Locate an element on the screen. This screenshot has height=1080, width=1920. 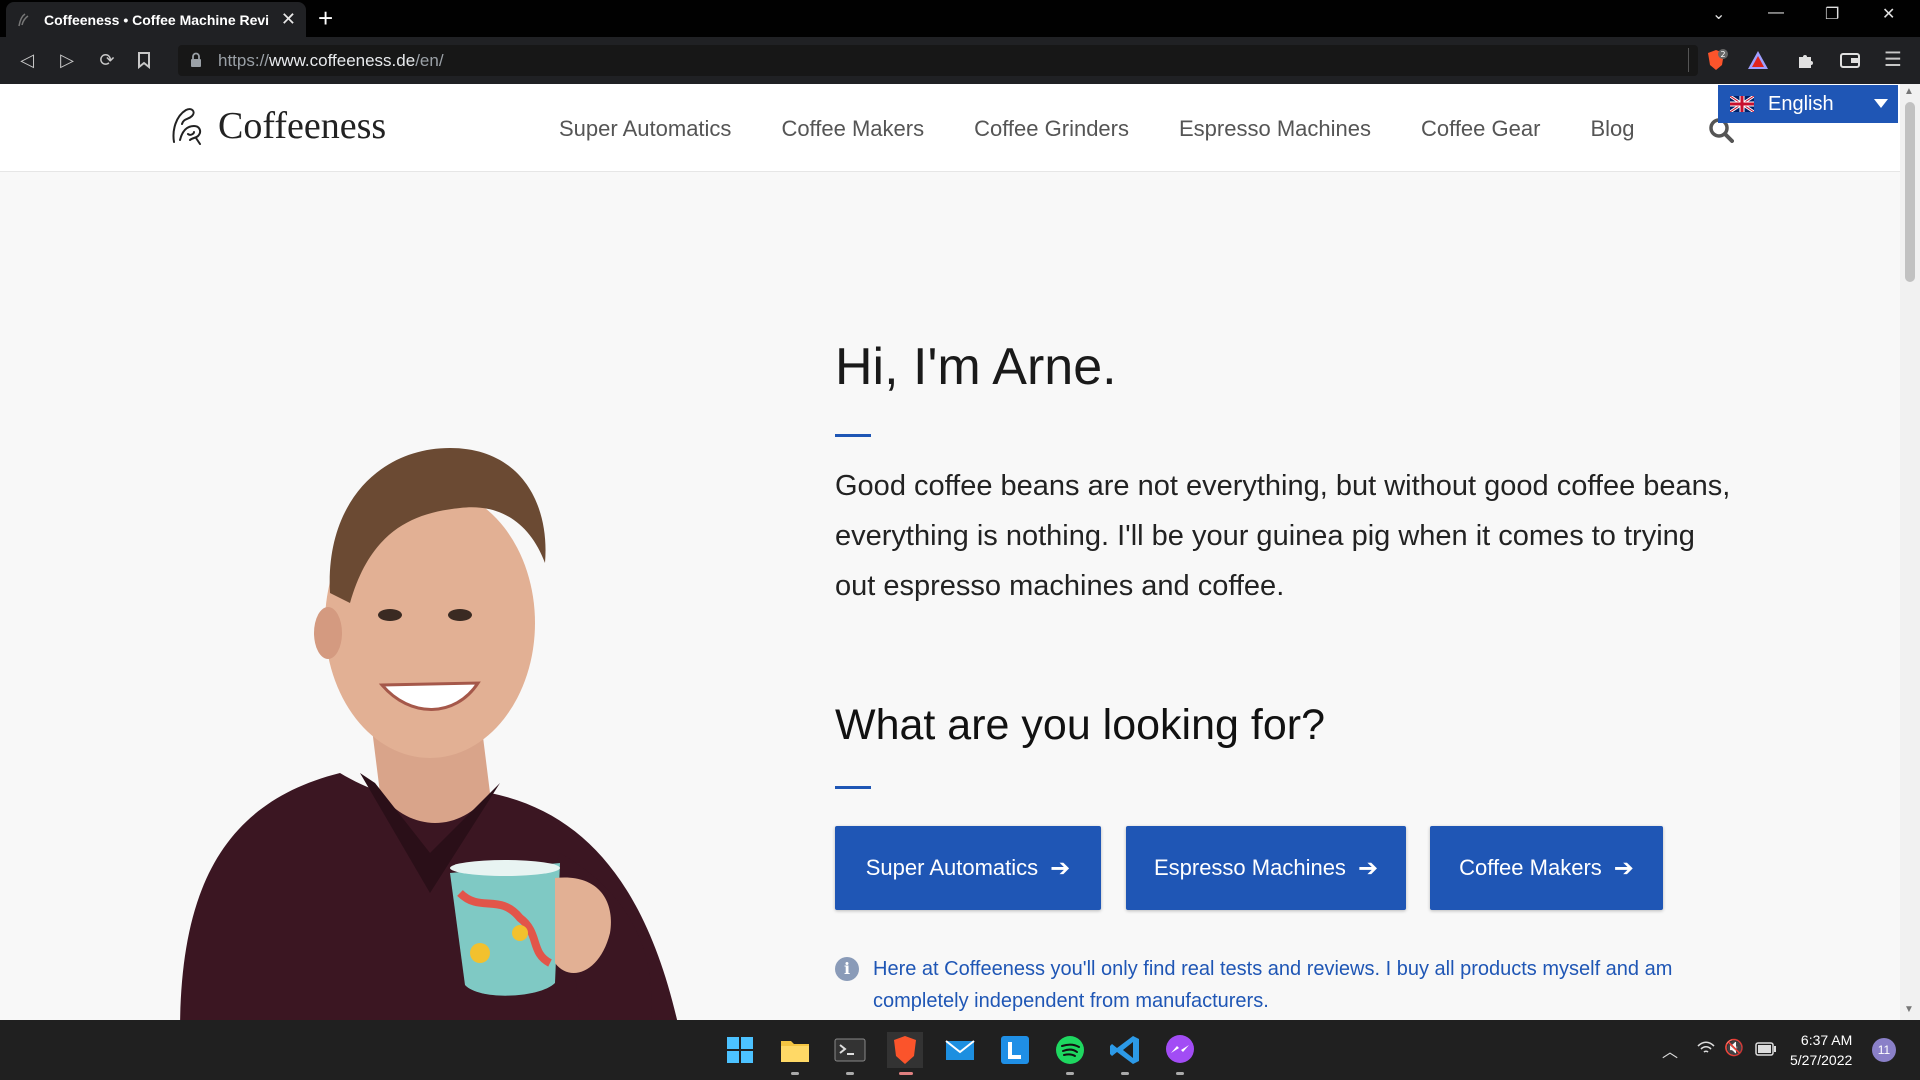
browser-tab: Coffeeness • Coffee Machine Revi ✕ is located at coordinates (156, 19).